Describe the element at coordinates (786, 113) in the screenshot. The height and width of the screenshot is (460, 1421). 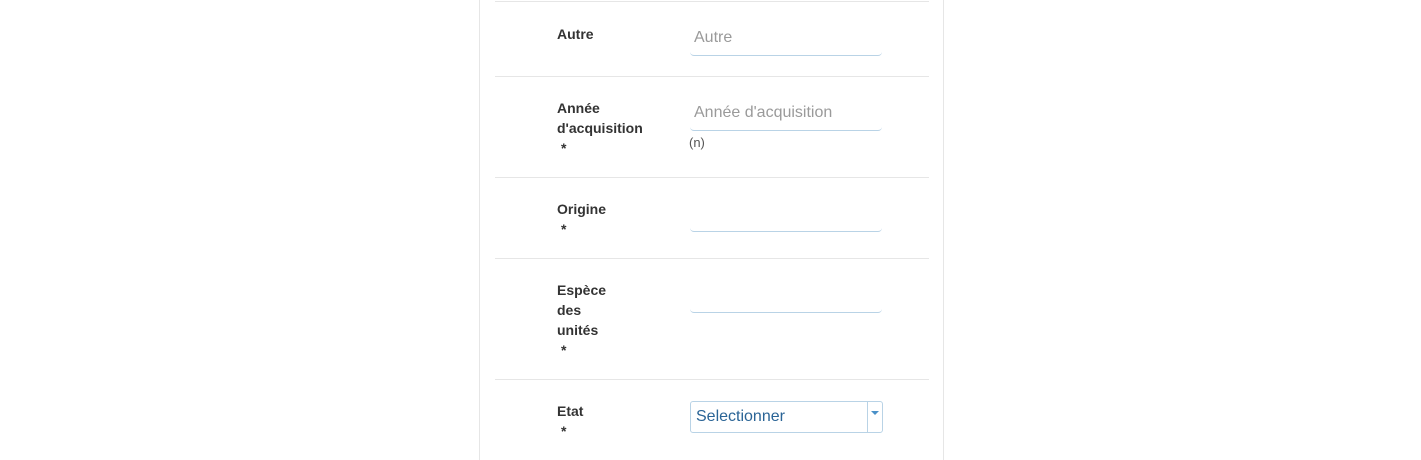
I see `annee-acquisition-input` at that location.